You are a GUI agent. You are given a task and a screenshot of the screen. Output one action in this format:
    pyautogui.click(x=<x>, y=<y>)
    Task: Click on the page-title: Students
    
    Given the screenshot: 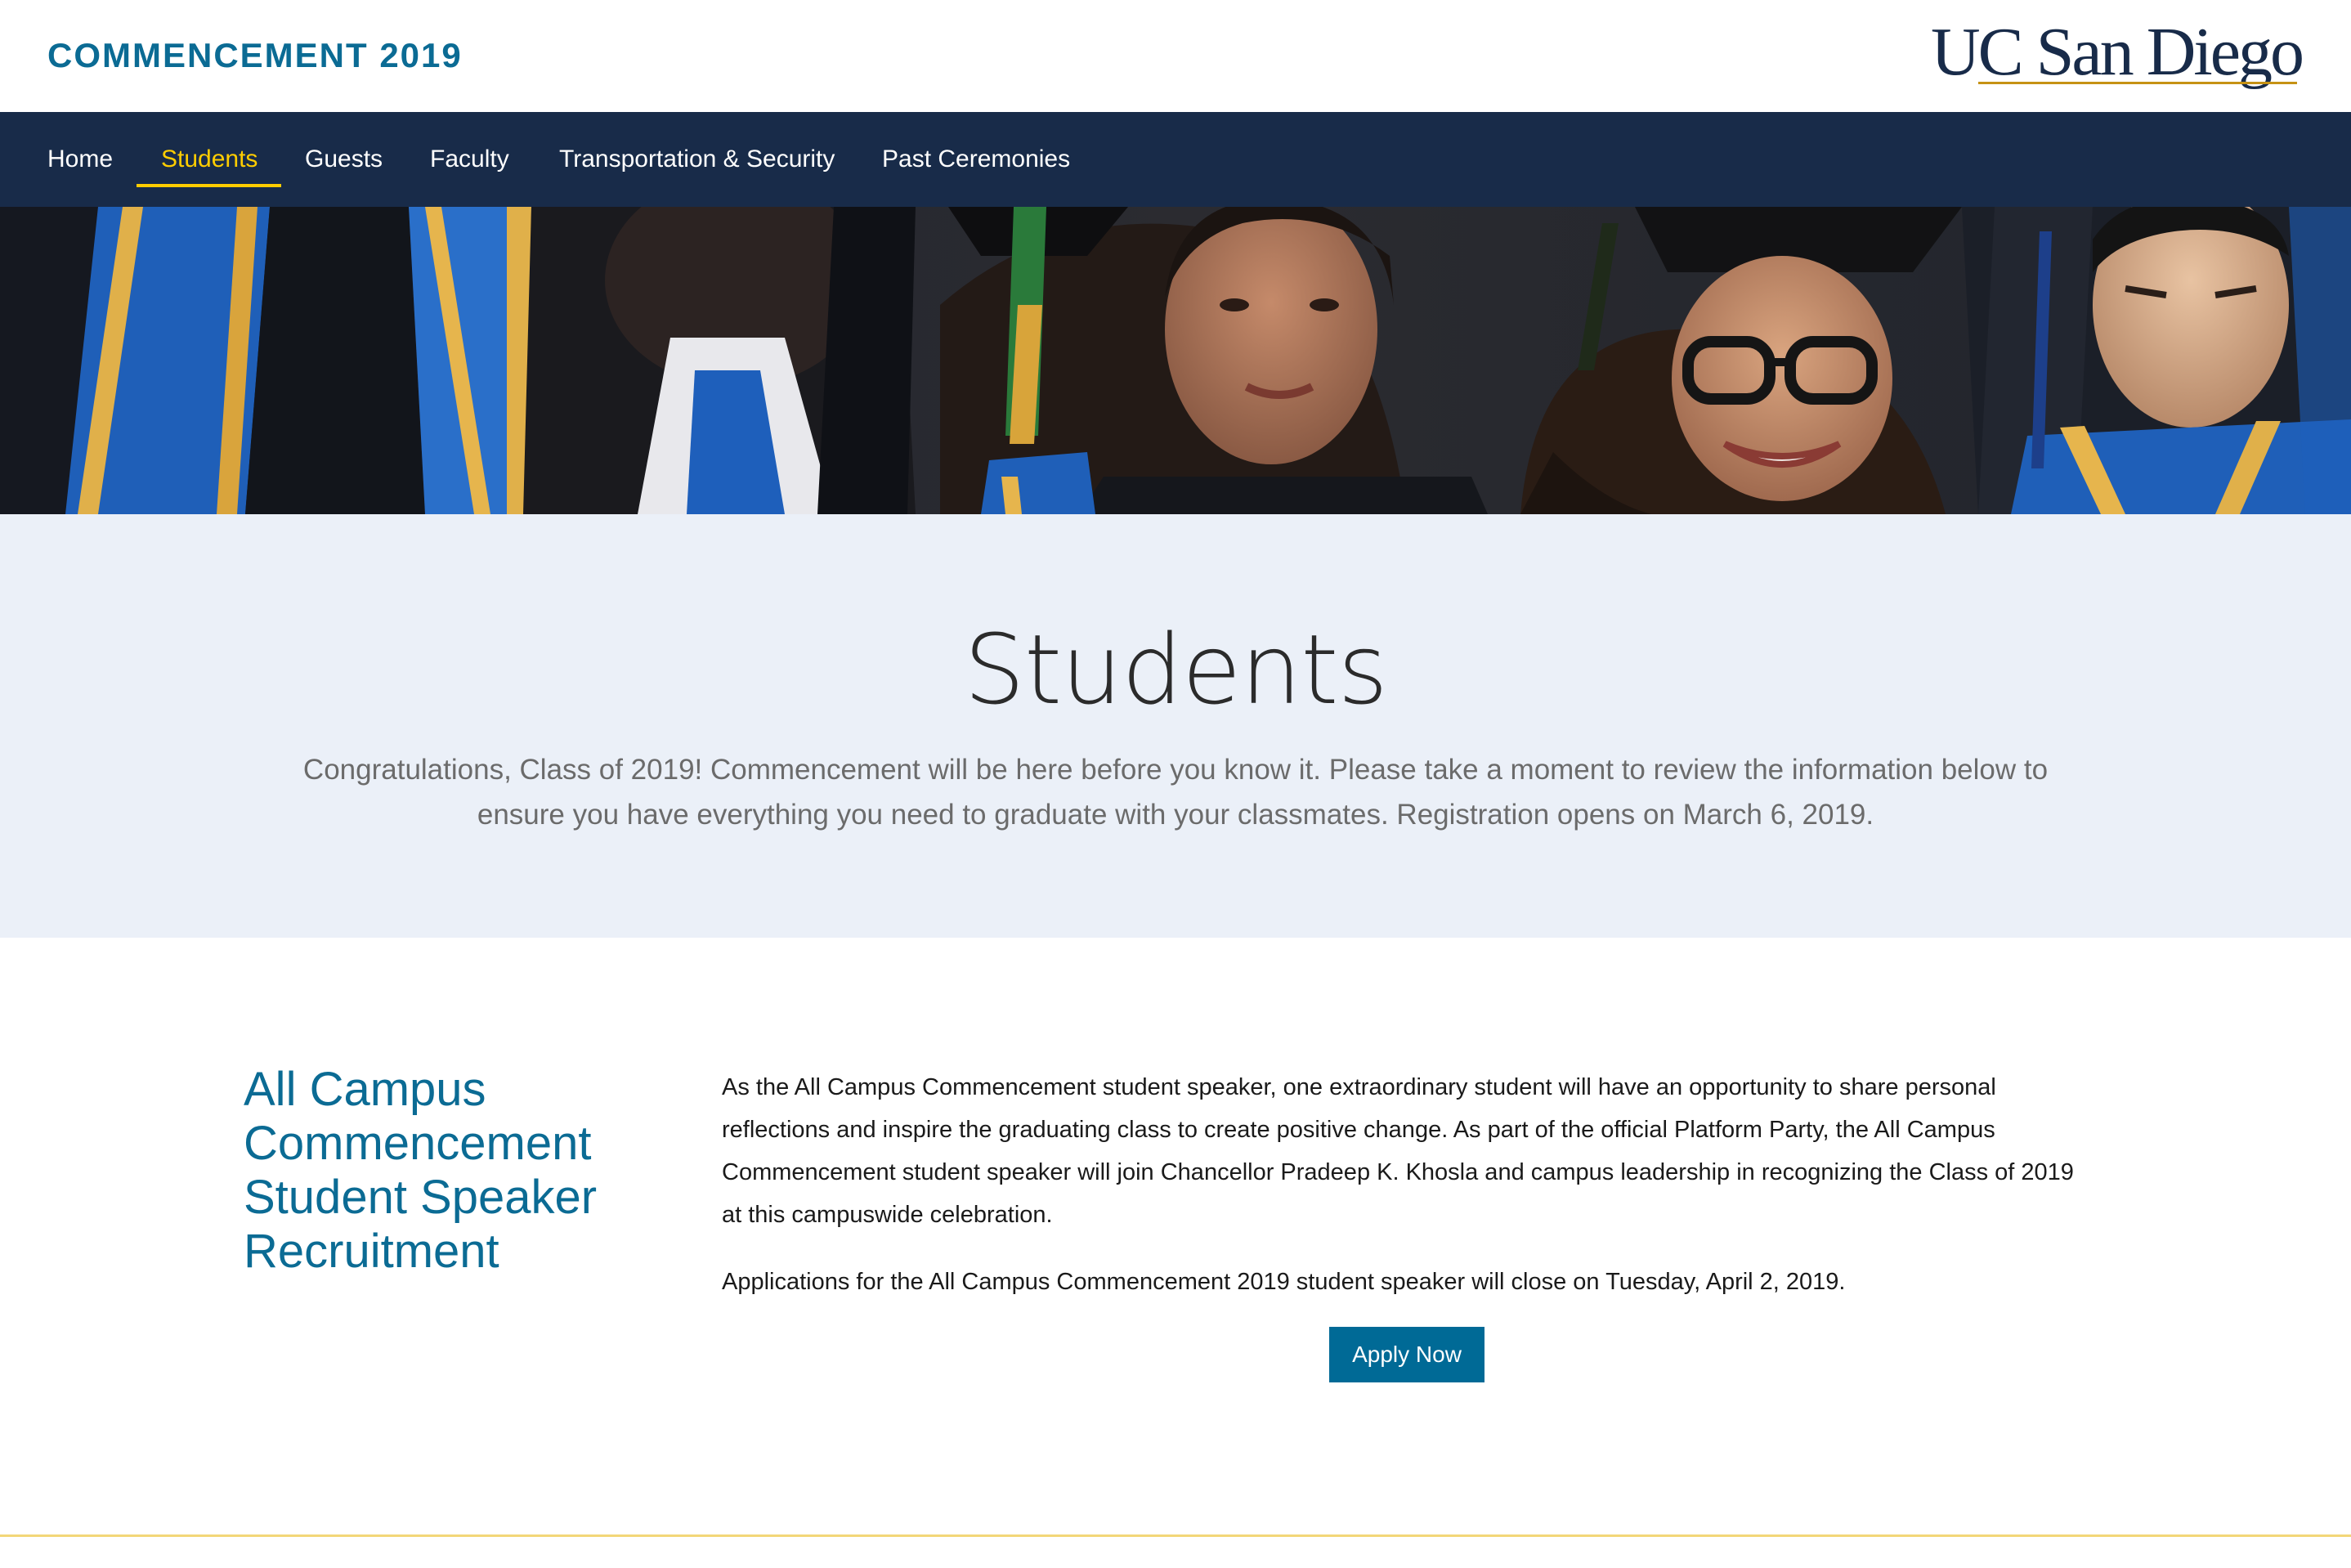 What is the action you would take?
    pyautogui.click(x=1176, y=669)
    